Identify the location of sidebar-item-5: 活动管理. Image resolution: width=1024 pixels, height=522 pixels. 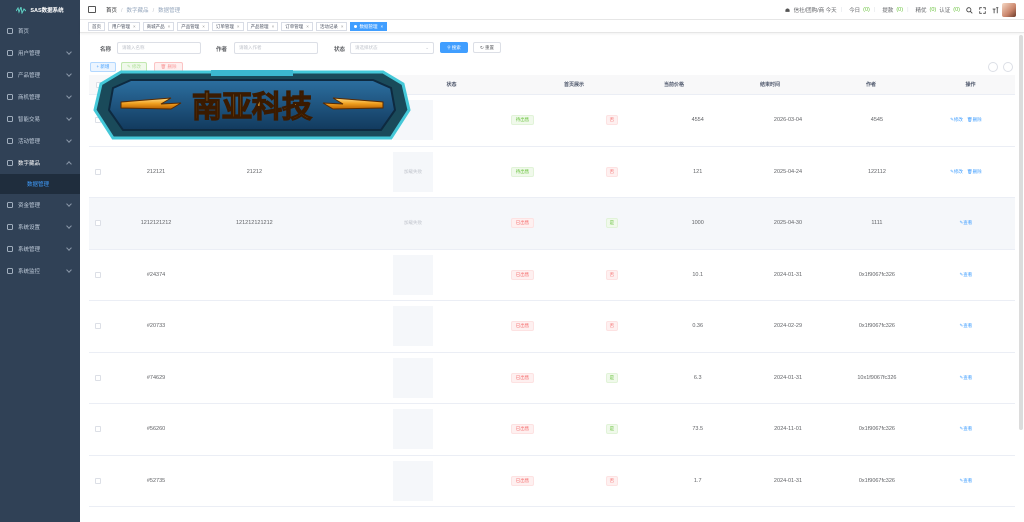
(40, 141).